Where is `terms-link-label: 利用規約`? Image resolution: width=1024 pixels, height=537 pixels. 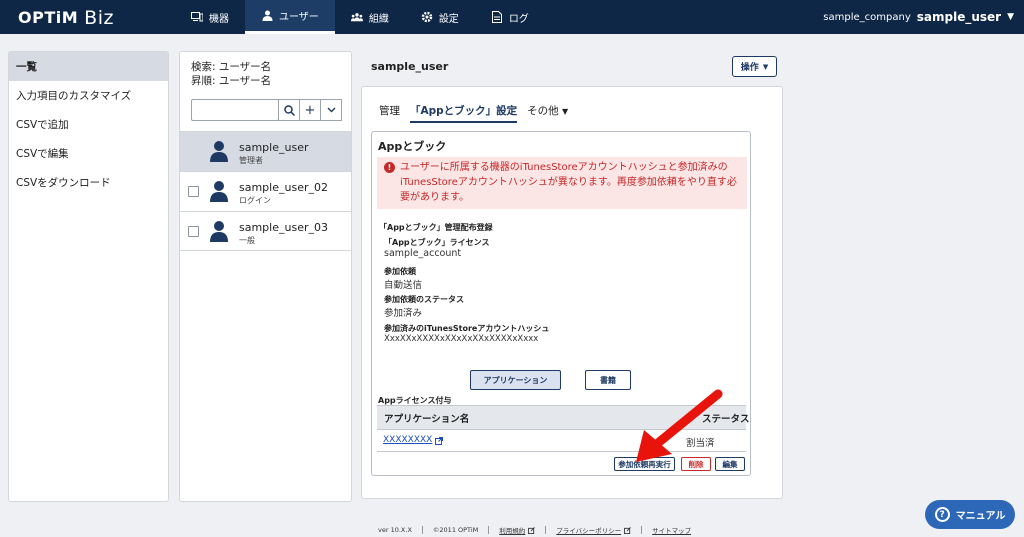 terms-link-label: 利用規約 is located at coordinates (512, 531).